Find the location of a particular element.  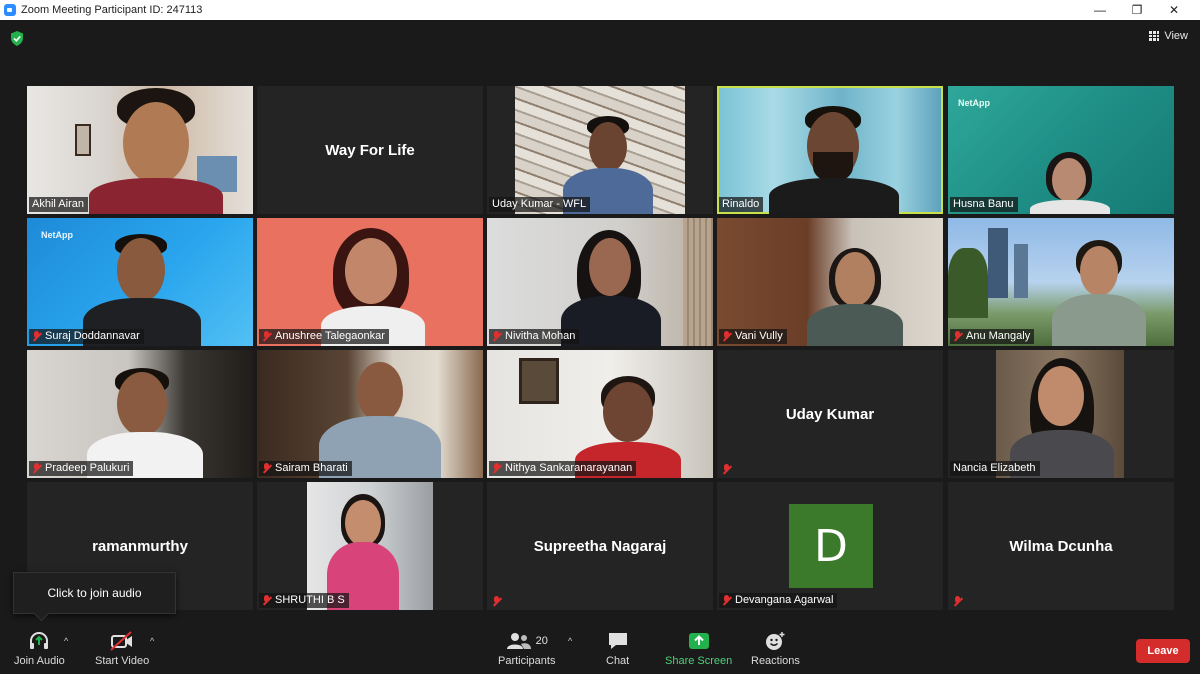

participant-name-label: Suraj Doddannavar is located at coordinates (86, 336).